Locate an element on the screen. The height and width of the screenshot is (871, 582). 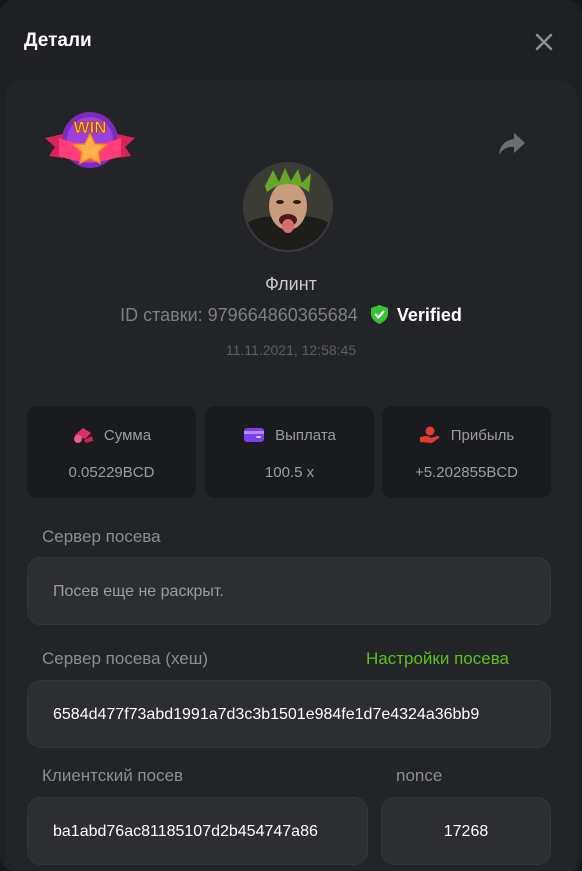
svg-text: WIN is located at coordinates (89, 127).